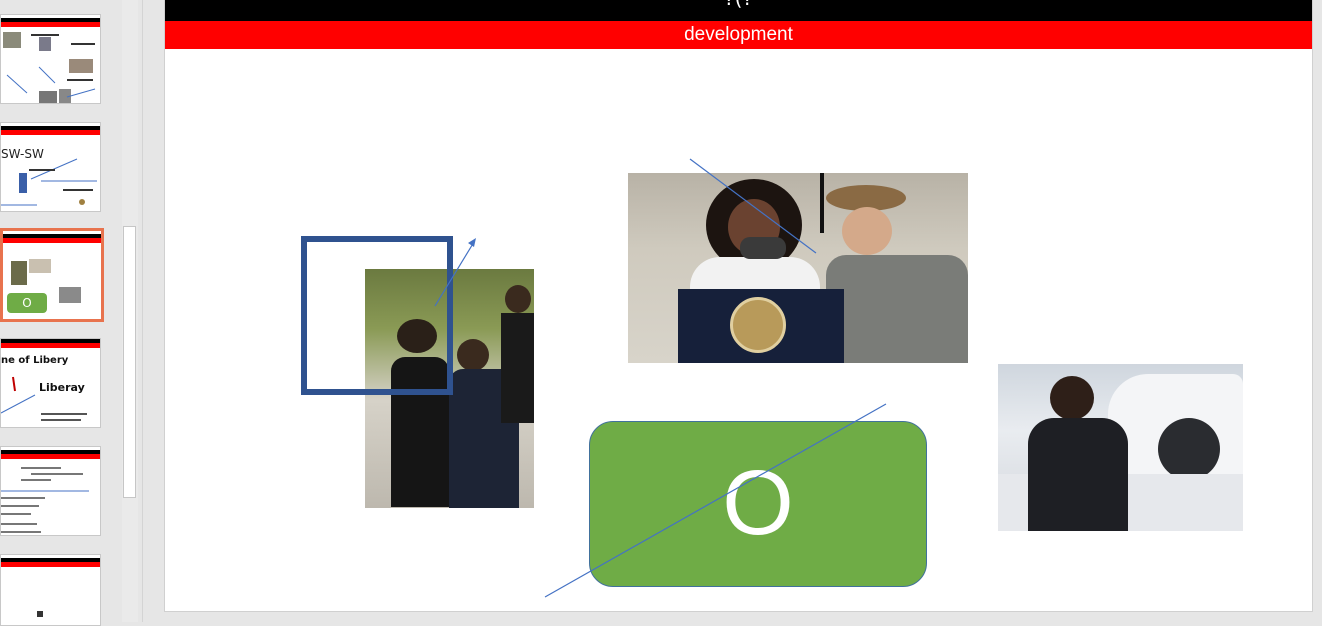 The width and height of the screenshot is (1322, 626). Describe the element at coordinates (129, 362) in the screenshot. I see `scrollbar-thumb` at that location.